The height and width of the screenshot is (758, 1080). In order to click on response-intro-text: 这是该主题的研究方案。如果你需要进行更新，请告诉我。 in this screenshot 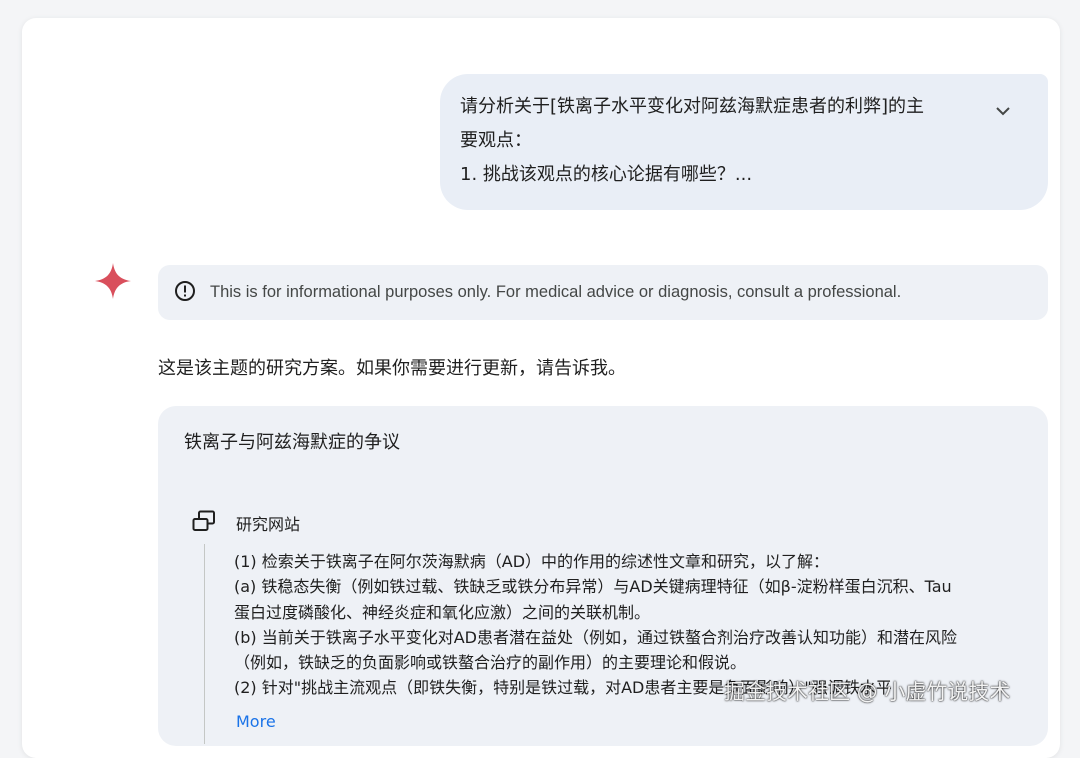, I will do `click(392, 368)`.